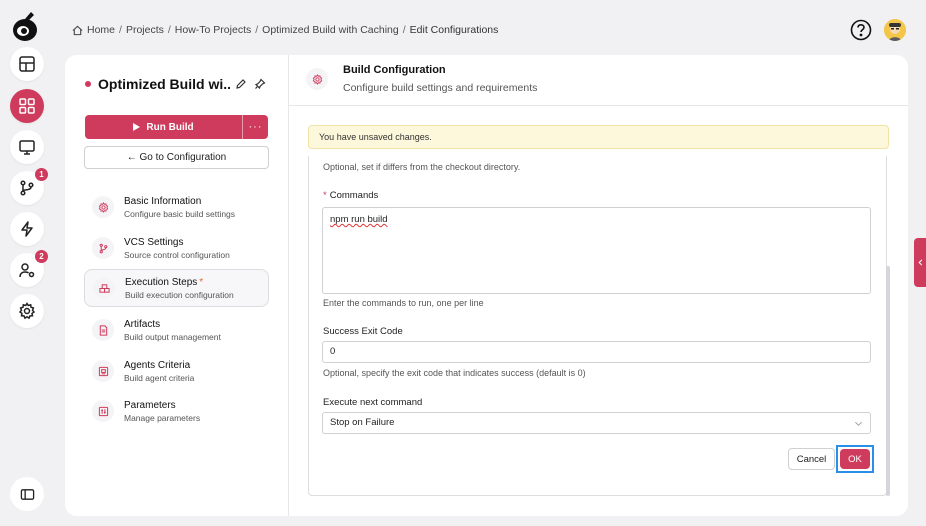 This screenshot has width=926, height=526. I want to click on required-marker: *, so click(201, 282).